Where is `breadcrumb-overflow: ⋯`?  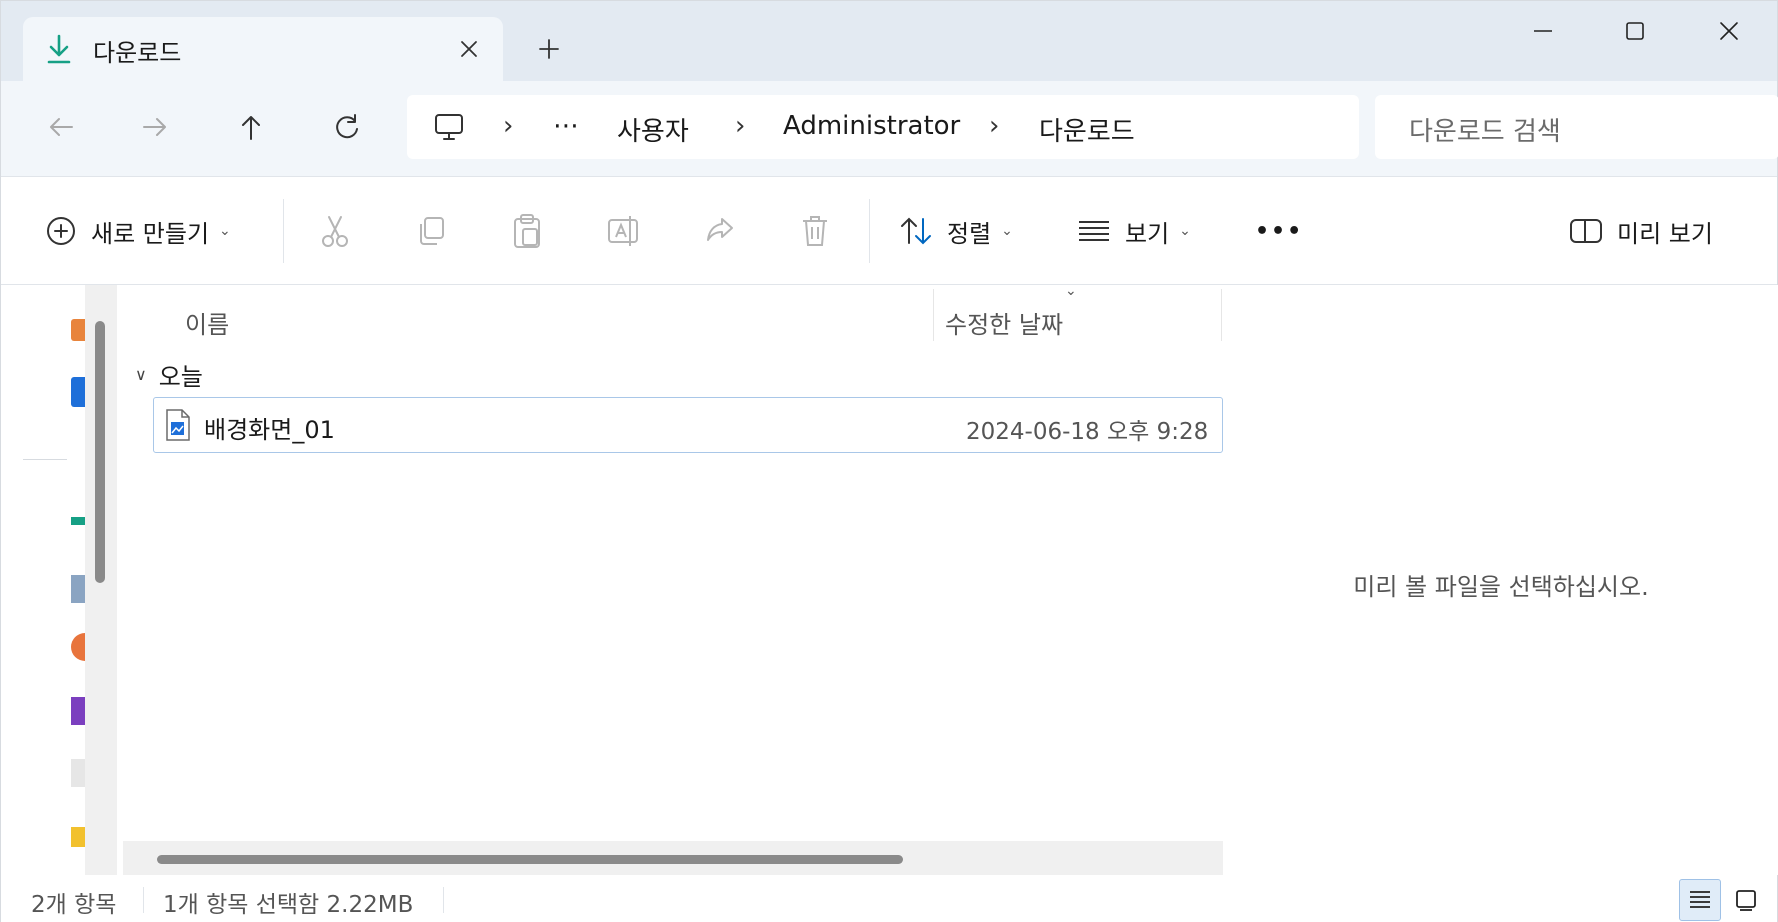
breadcrumb-overflow: ⋯ is located at coordinates (566, 126).